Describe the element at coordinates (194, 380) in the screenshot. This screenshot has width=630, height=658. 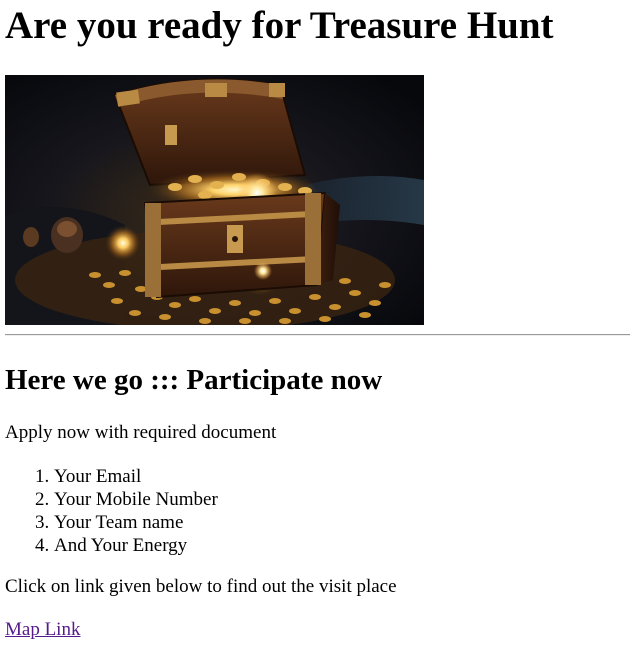
I see `section-heading: Here we go ::: Participate now` at that location.